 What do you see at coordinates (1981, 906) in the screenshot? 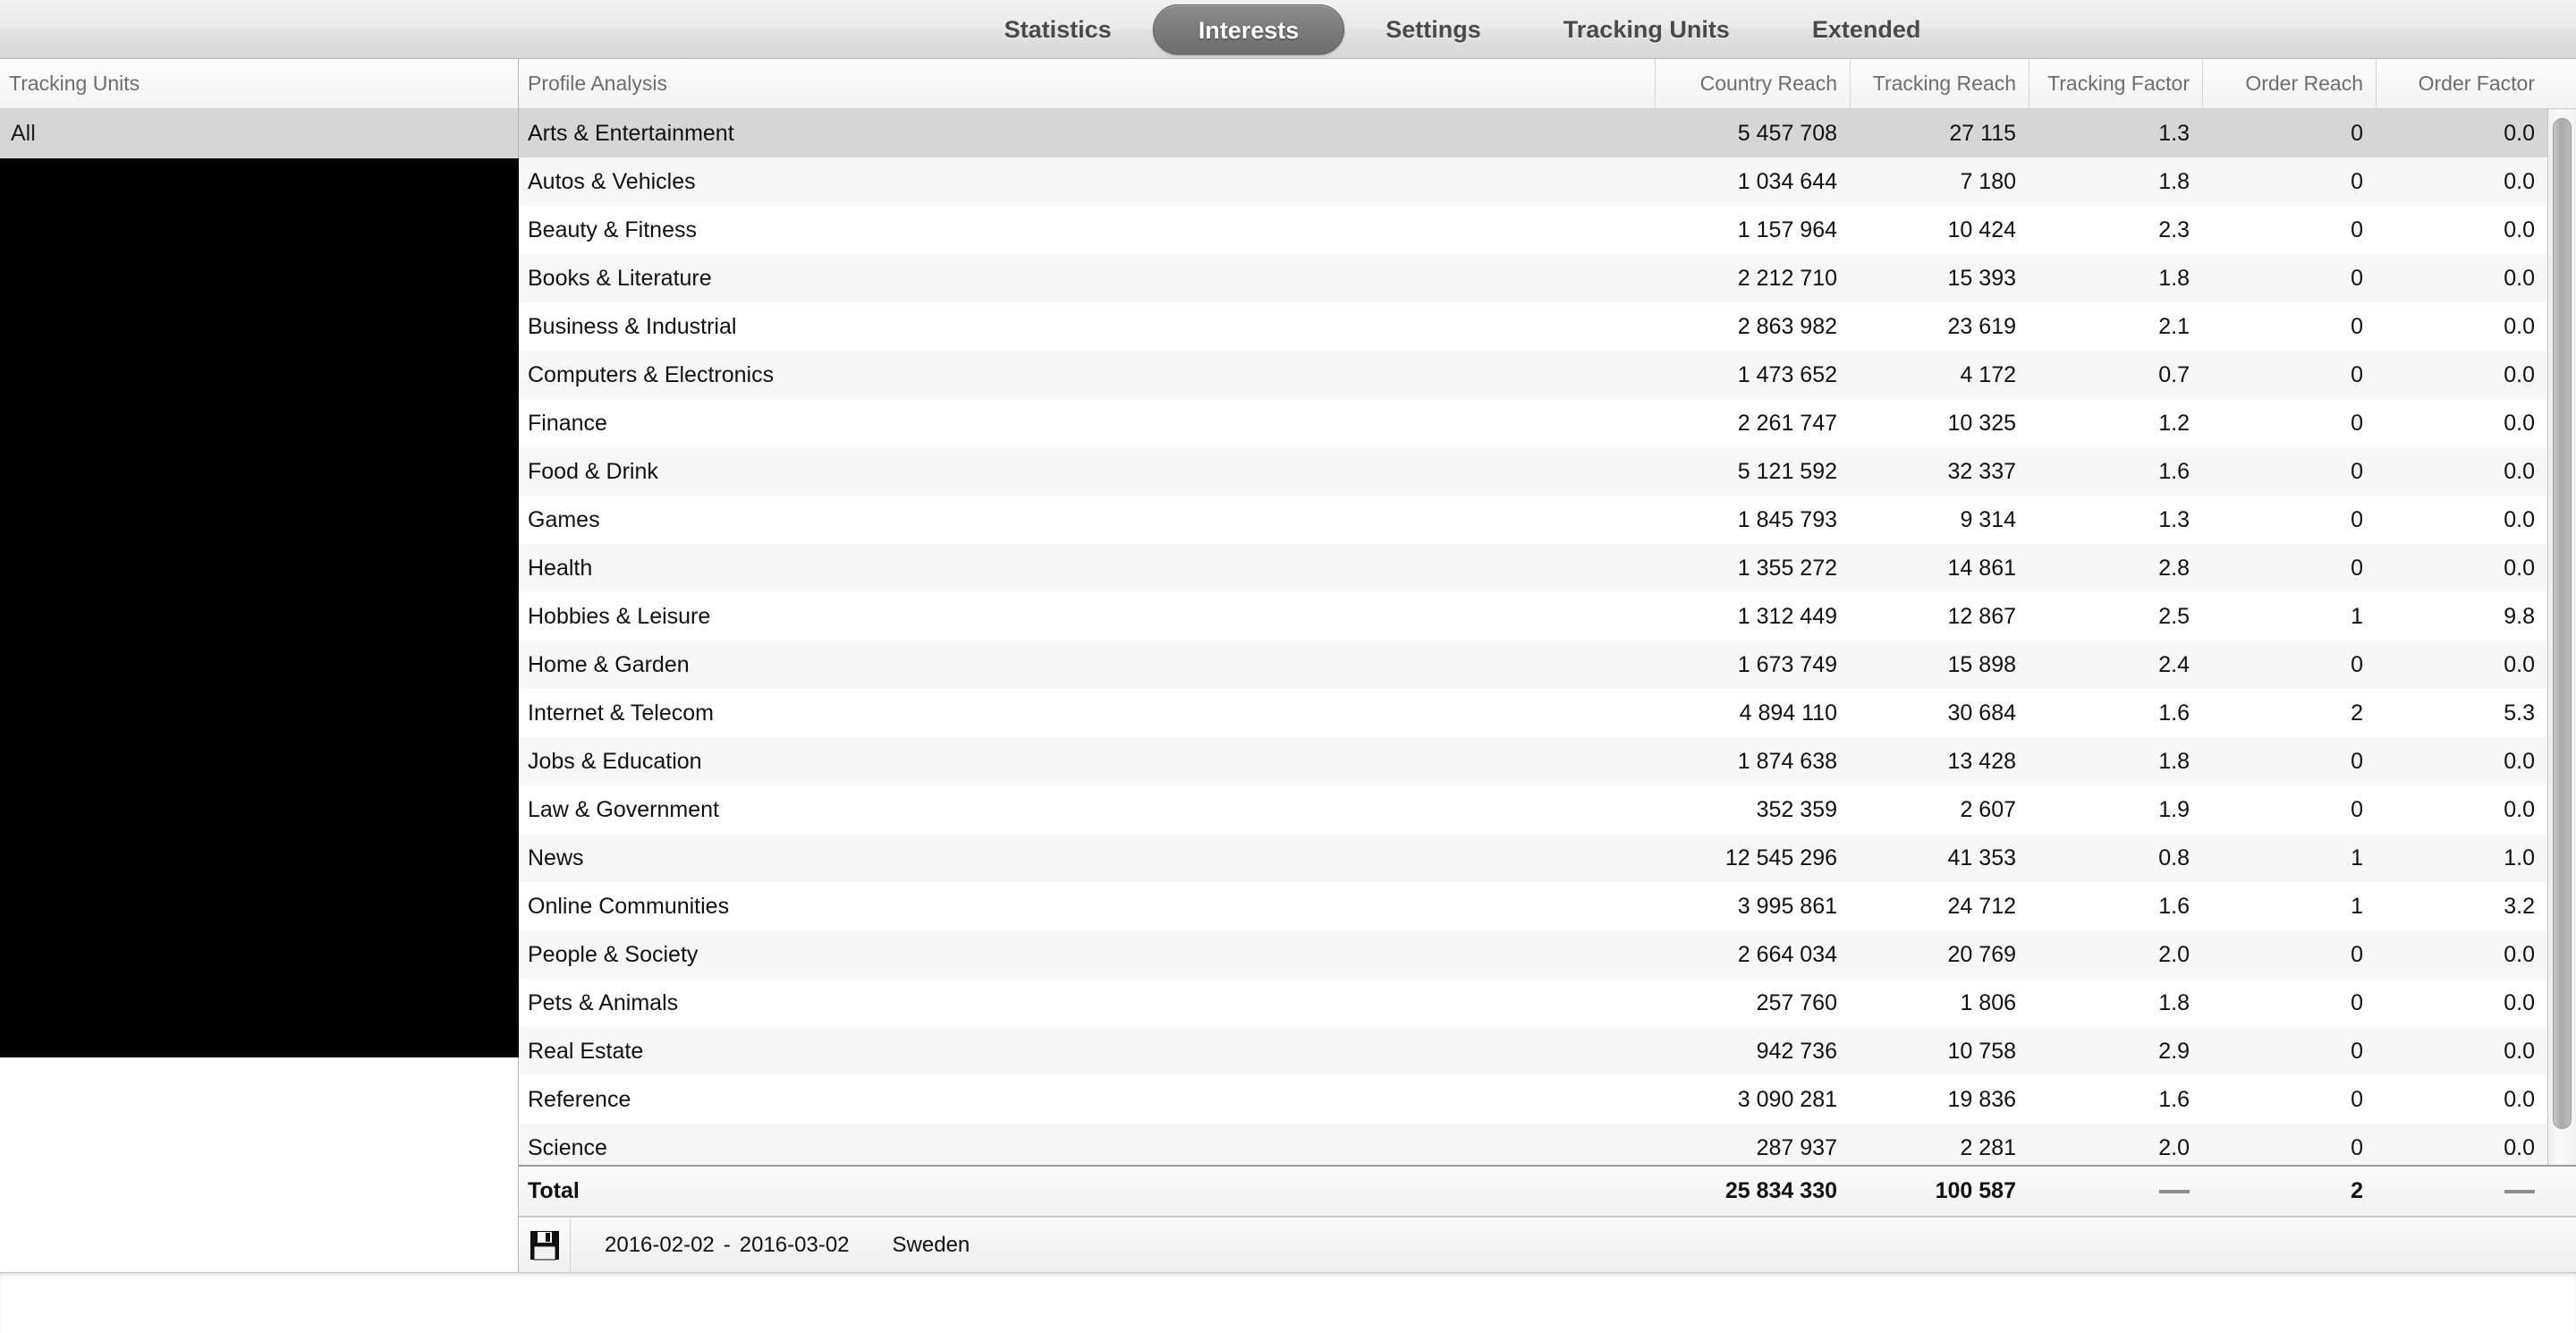
I see `cell-tracking-reach: 24 712` at bounding box center [1981, 906].